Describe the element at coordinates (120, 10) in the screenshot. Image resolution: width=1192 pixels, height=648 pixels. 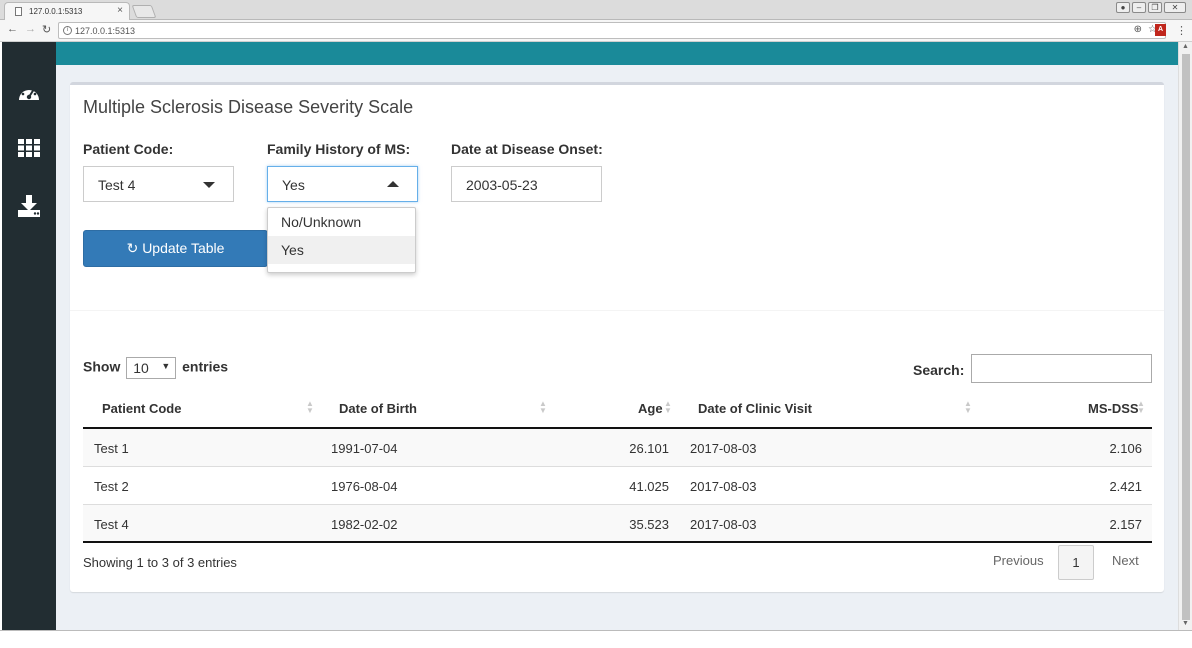
I see `tab-close-icon: ×` at that location.